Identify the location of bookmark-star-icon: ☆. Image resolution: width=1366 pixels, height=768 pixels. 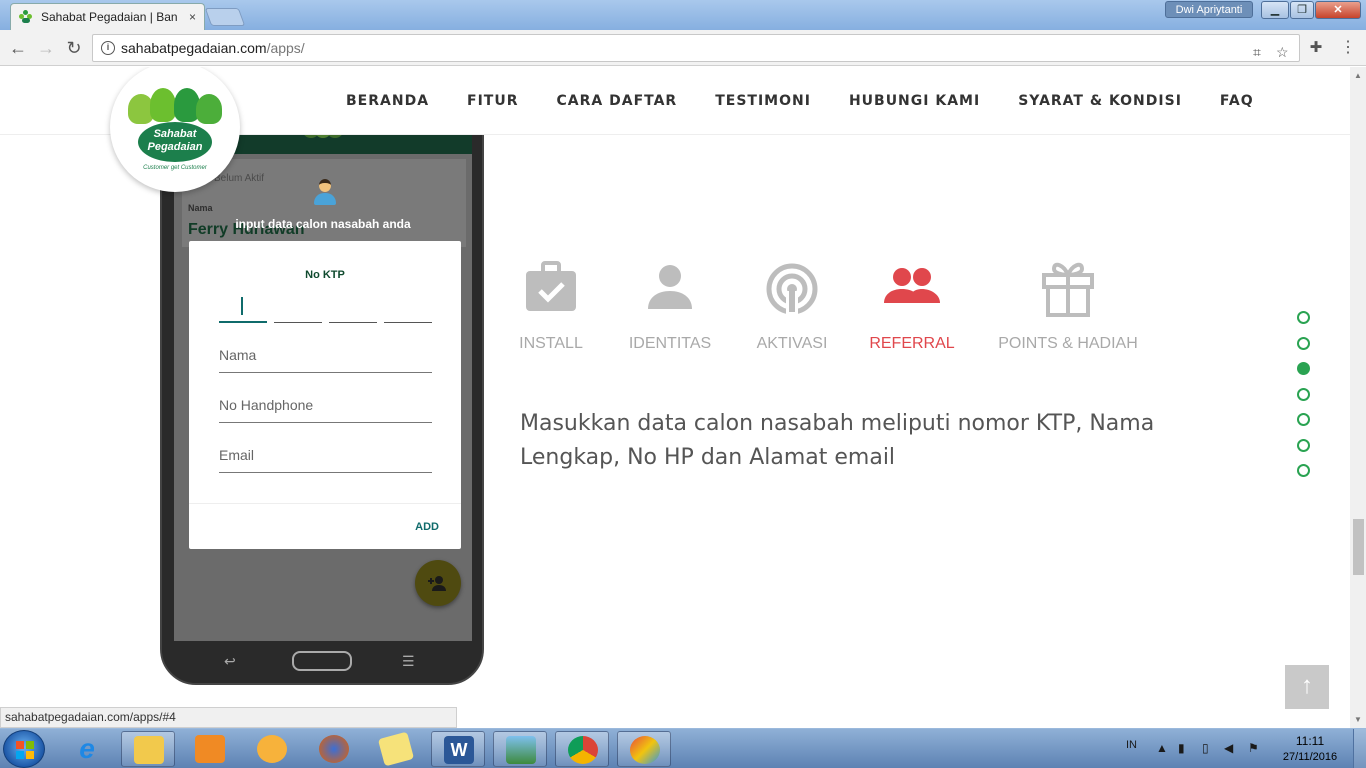
(1282, 52).